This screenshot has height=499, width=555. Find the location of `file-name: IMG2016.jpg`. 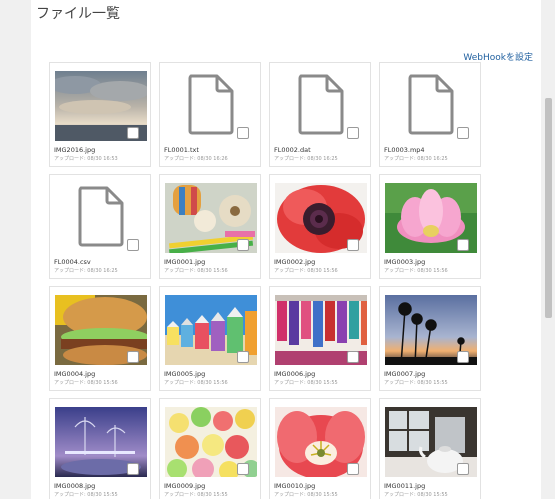

file-name: IMG2016.jpg is located at coordinates (75, 150).